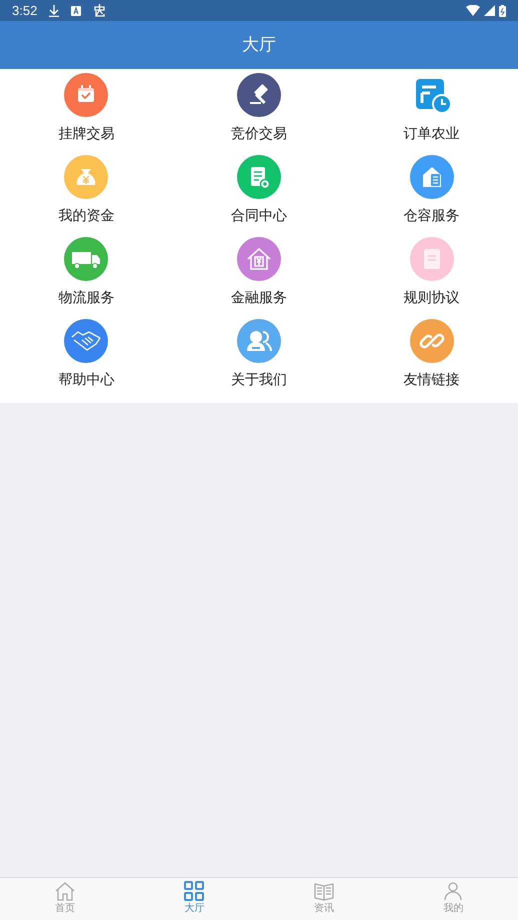 The image size is (518, 920). What do you see at coordinates (194, 891) in the screenshot?
I see `grid-icon` at bounding box center [194, 891].